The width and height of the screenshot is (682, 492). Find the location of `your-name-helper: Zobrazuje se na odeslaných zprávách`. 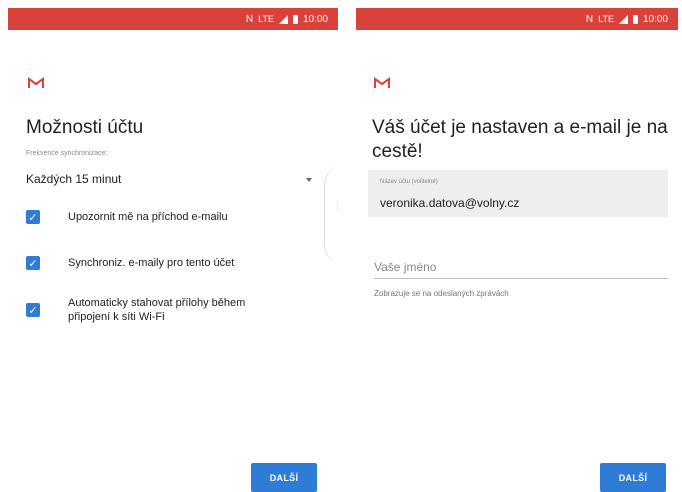

your-name-helper: Zobrazuje se na odeslaných zprávách is located at coordinates (441, 293).